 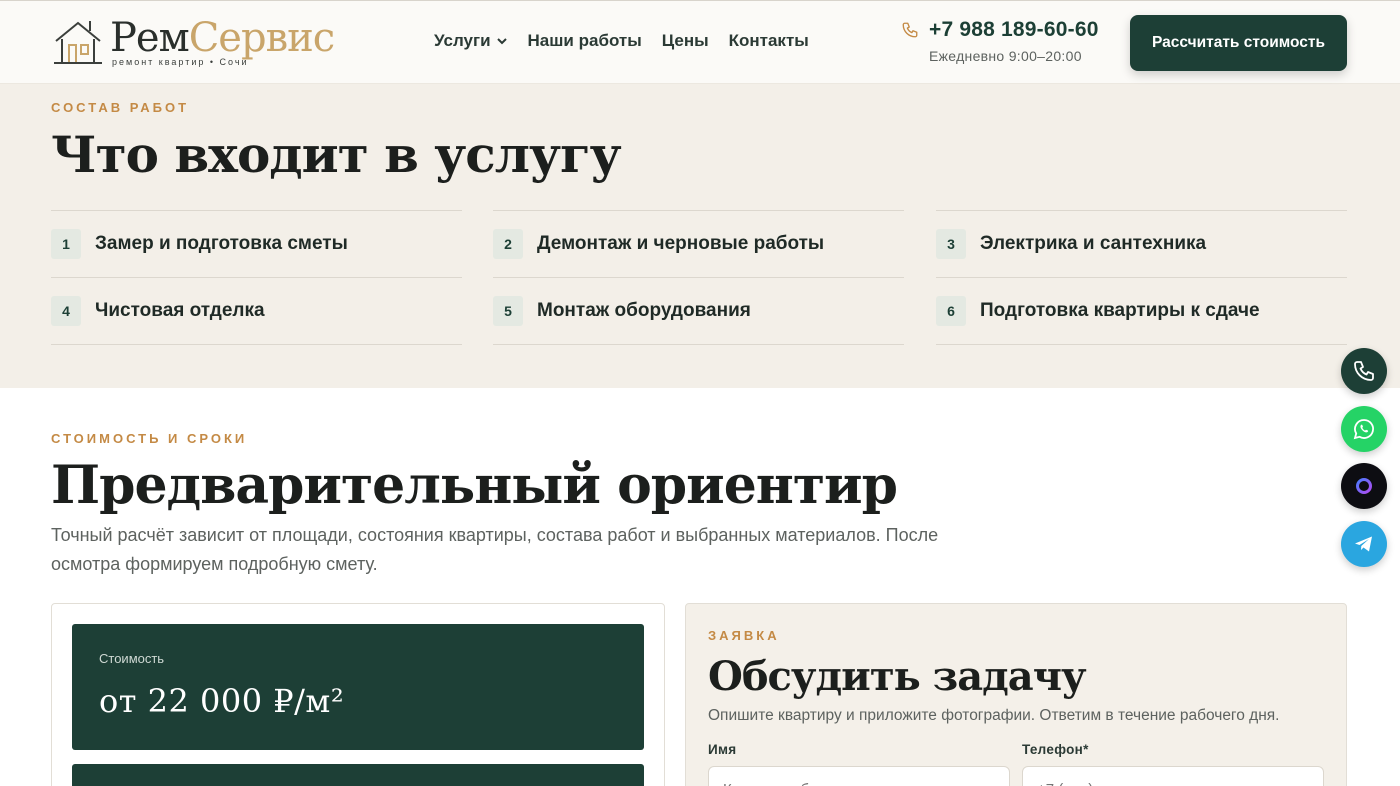 I want to click on logo: РемСервис ремонт квартир • Сочи, so click(x=204, y=43).